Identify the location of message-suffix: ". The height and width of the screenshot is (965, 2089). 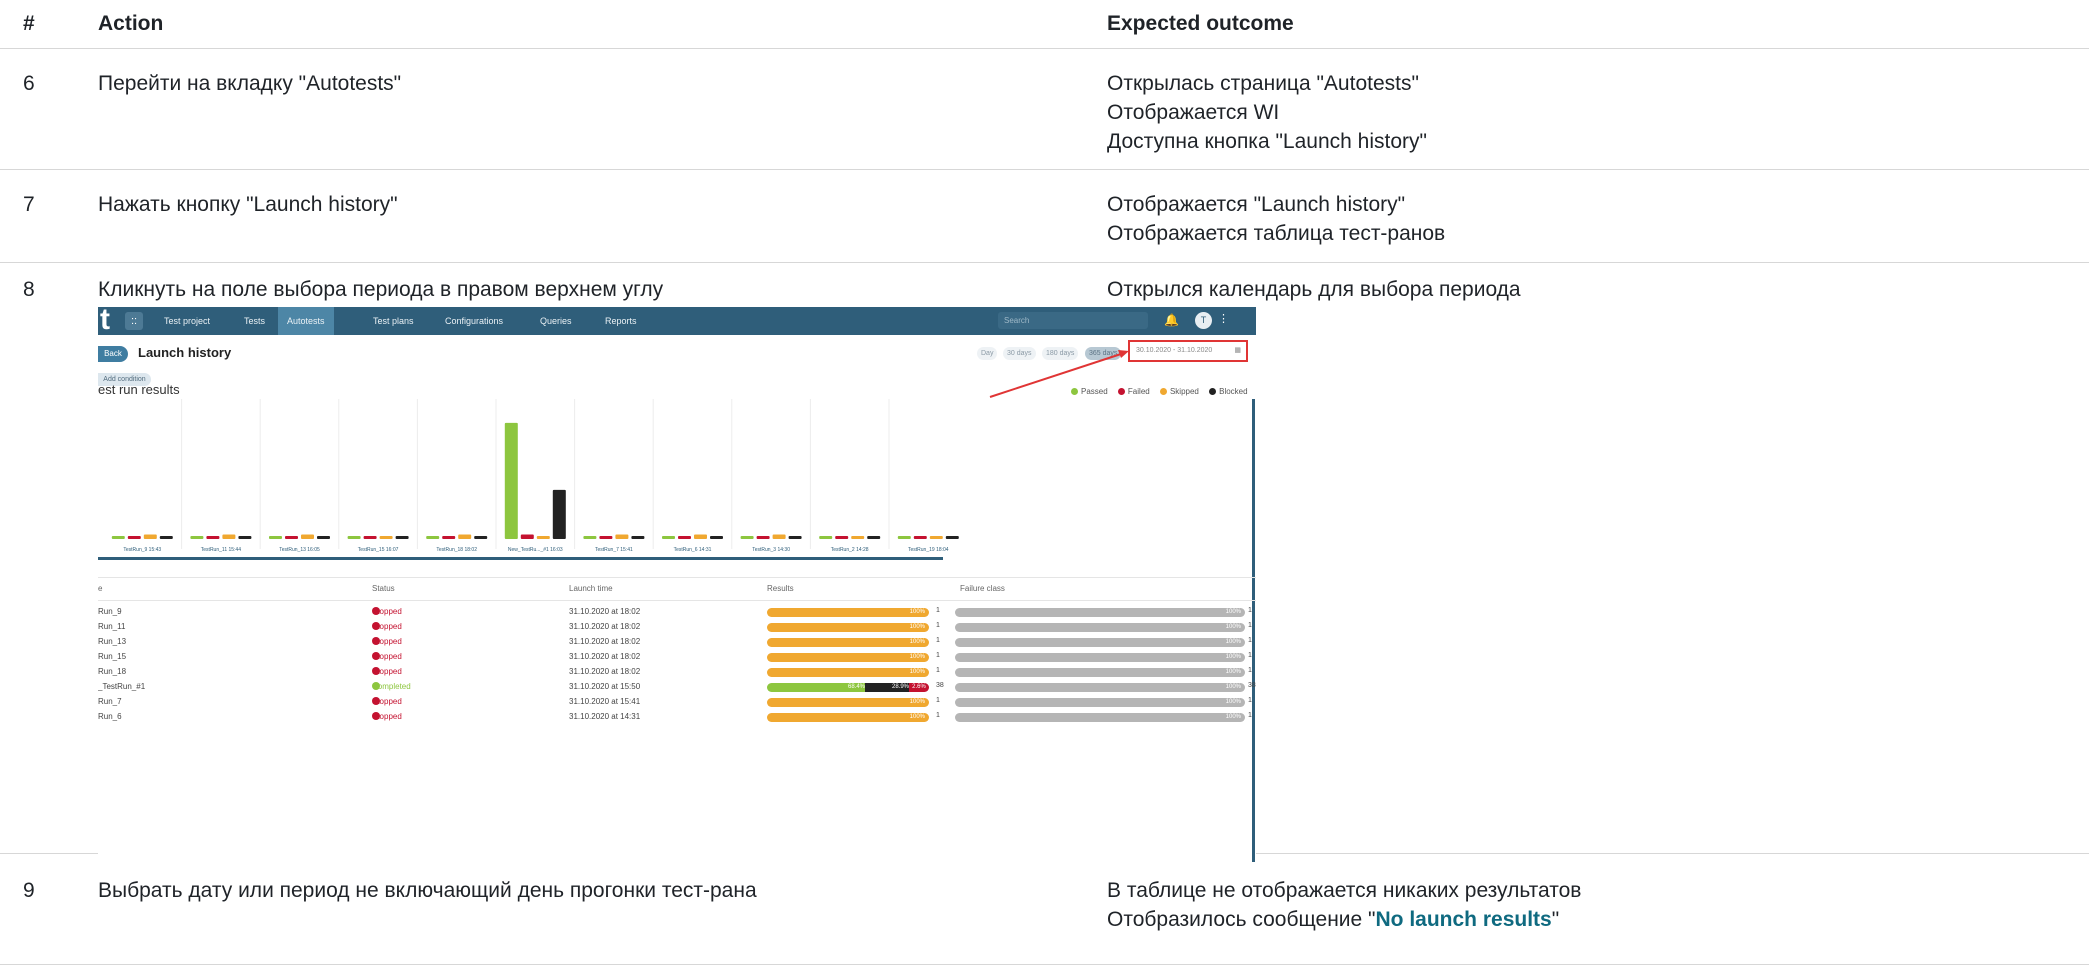
(1555, 919).